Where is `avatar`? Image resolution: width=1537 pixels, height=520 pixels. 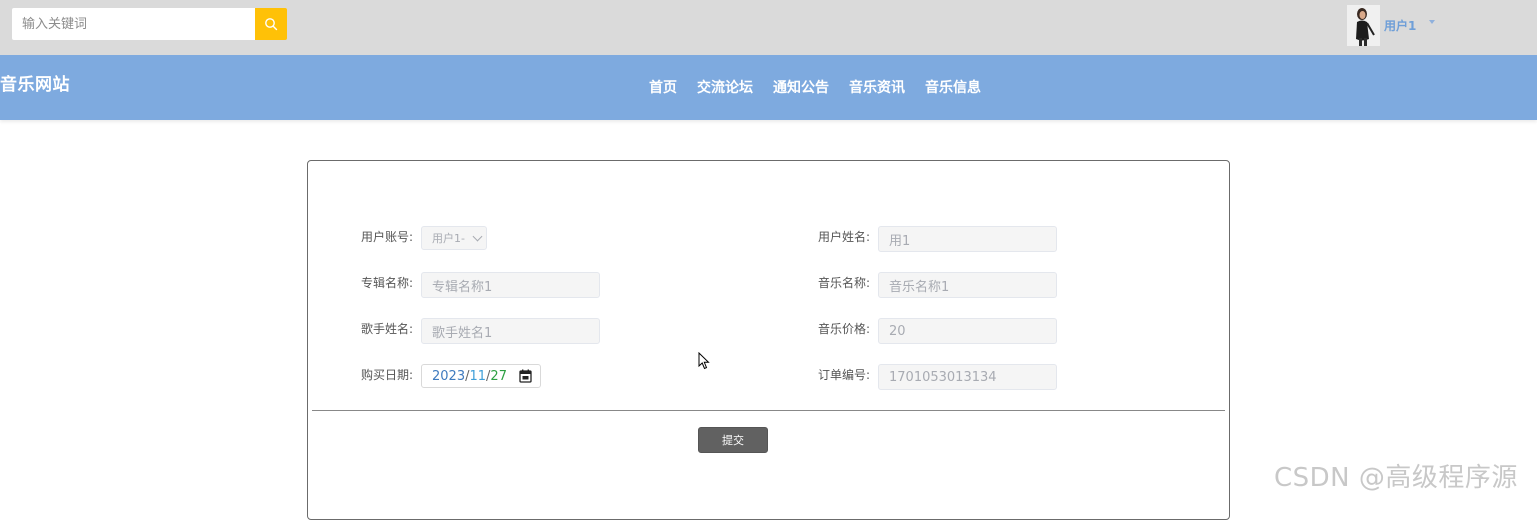
avatar is located at coordinates (1363, 25).